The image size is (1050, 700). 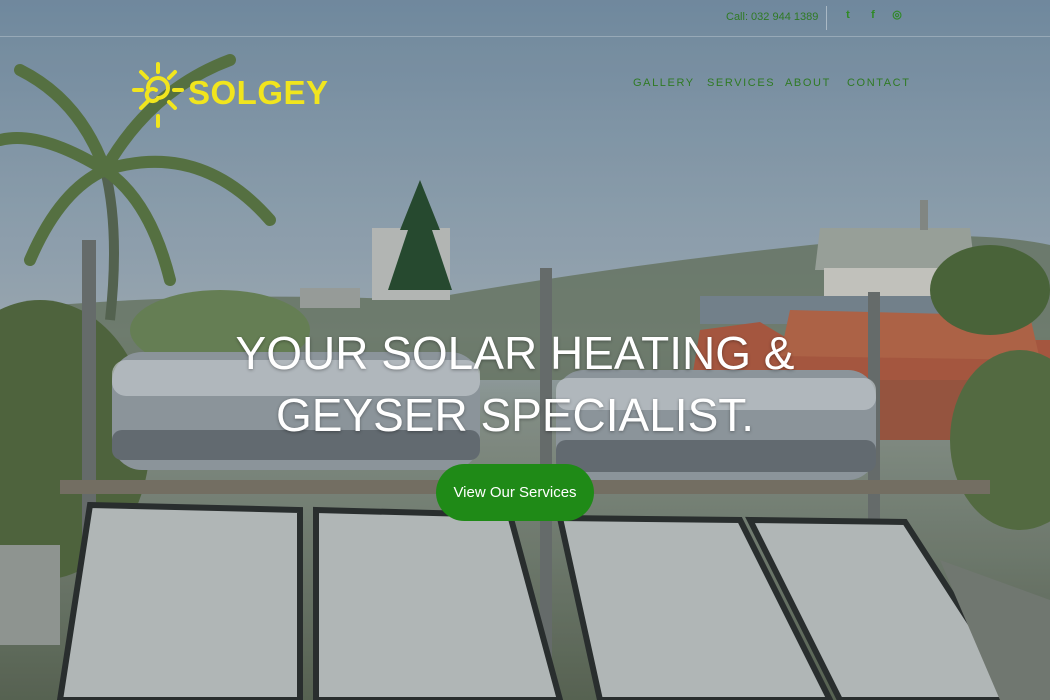 What do you see at coordinates (741, 83) in the screenshot?
I see `nav-services: SERVICES` at bounding box center [741, 83].